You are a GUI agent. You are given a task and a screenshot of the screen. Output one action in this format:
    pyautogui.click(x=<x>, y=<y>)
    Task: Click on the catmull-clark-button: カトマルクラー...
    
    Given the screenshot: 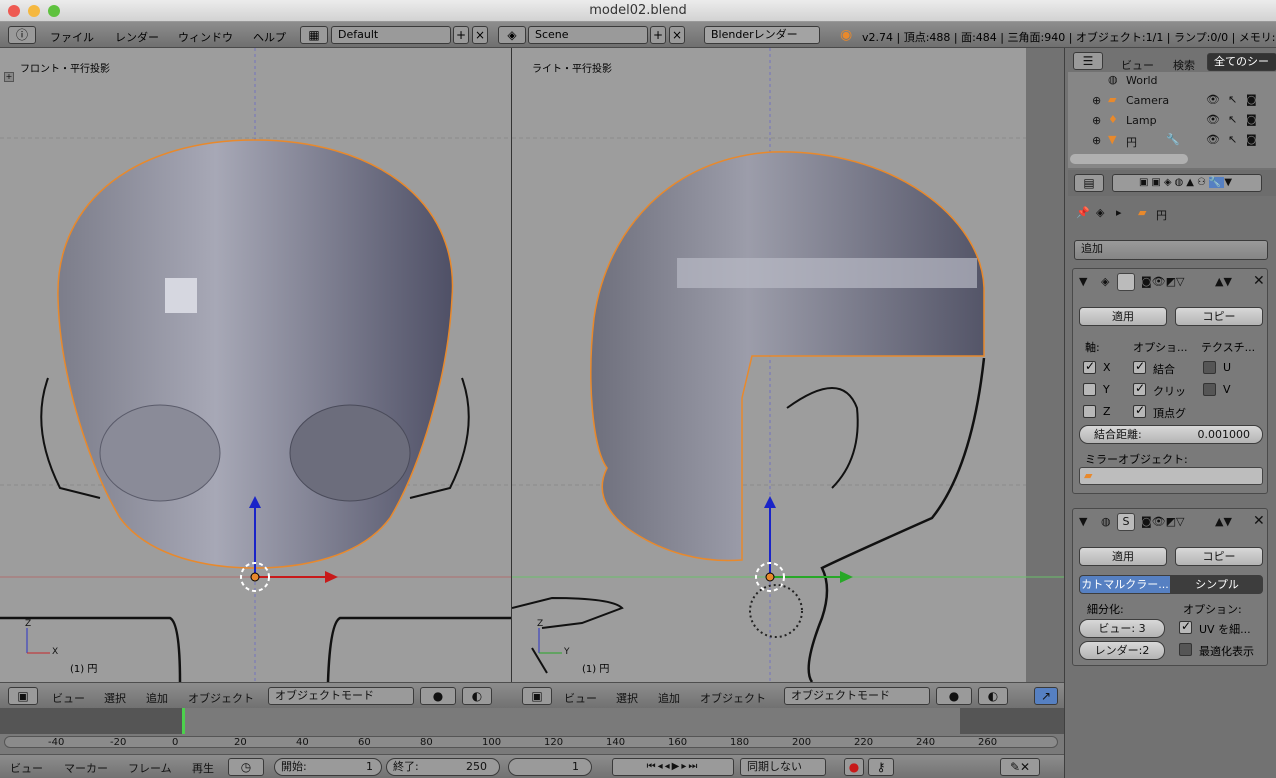 What is the action you would take?
    pyautogui.click(x=1125, y=584)
    